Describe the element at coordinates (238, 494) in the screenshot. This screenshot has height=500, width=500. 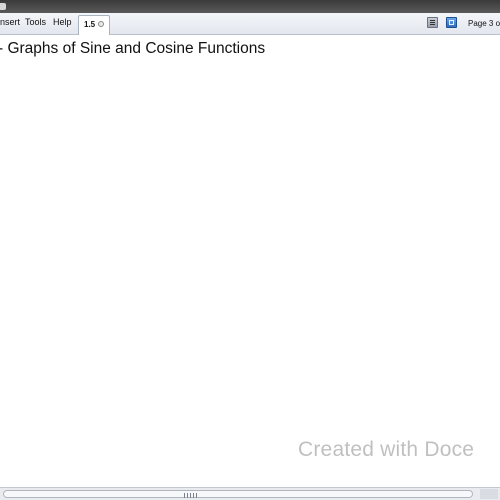
I see `scrollbar-track` at that location.